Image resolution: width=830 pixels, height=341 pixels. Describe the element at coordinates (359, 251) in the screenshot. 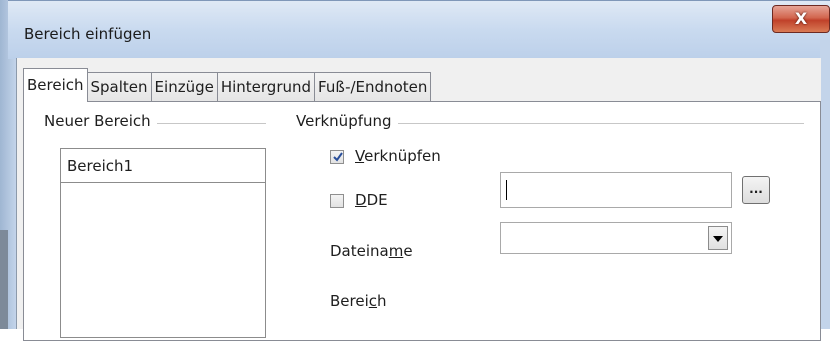

I see `filename-label-pre: Dateina` at that location.